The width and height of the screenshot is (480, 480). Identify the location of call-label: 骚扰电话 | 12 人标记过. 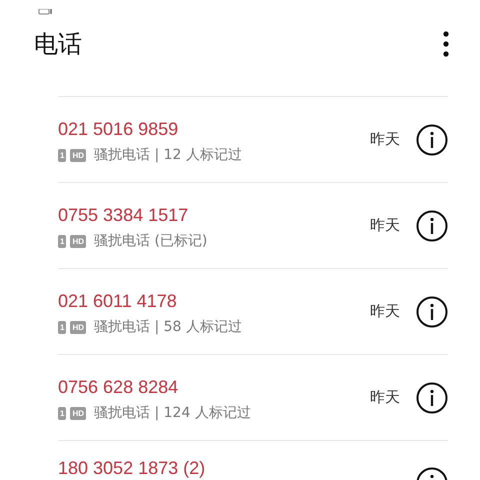
(168, 155).